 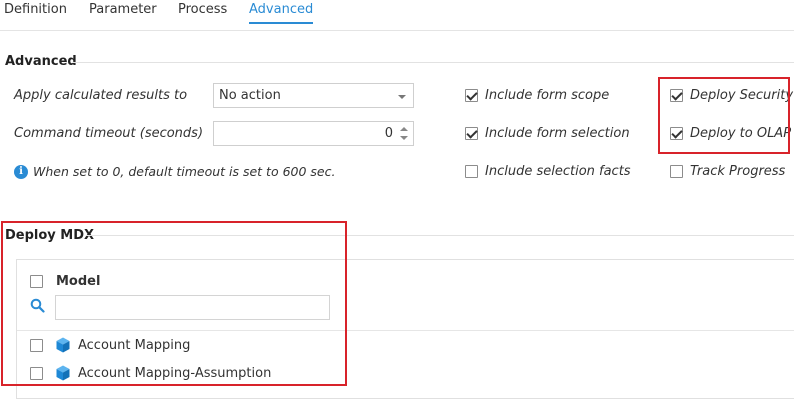 What do you see at coordinates (471, 171) in the screenshot?
I see `include-selection-facts-checkbox` at bounding box center [471, 171].